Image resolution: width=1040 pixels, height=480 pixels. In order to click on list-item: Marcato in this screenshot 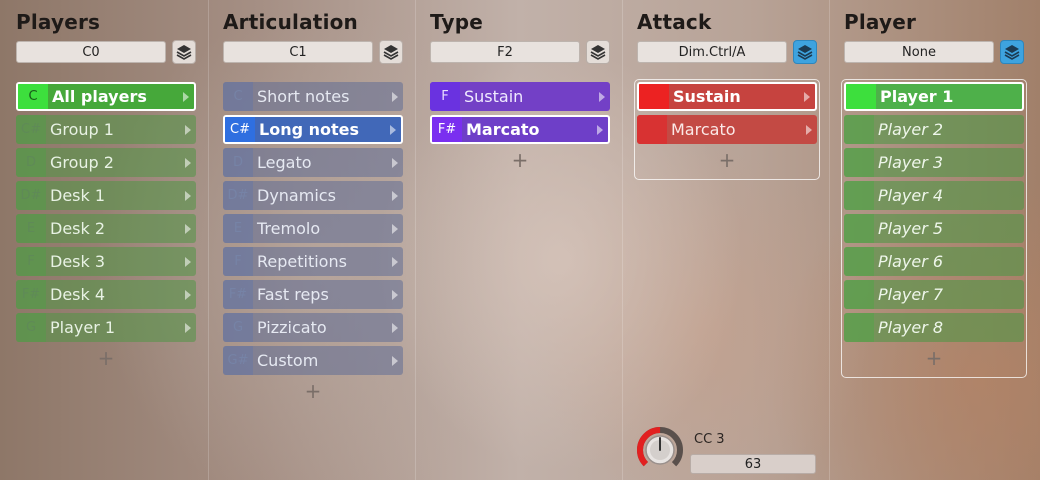, I will do `click(727, 129)`.